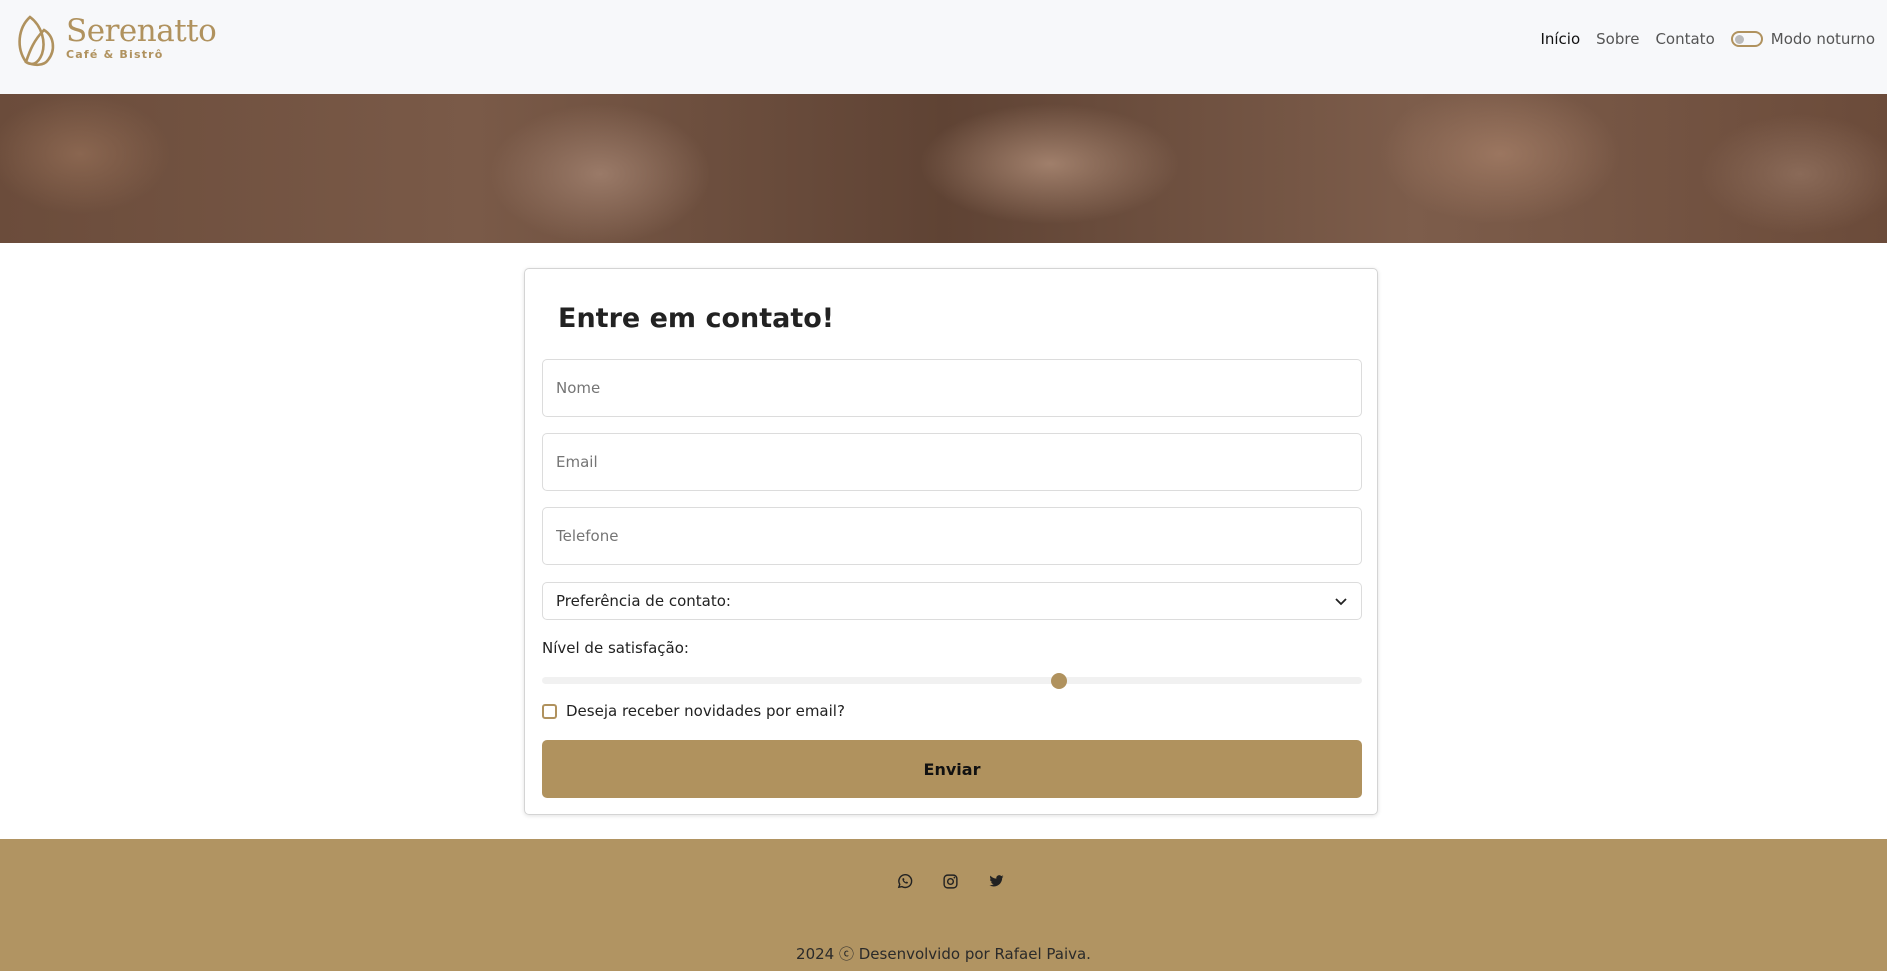  What do you see at coordinates (952, 601) in the screenshot?
I see `contact-preference-select: Preferência de contato:` at bounding box center [952, 601].